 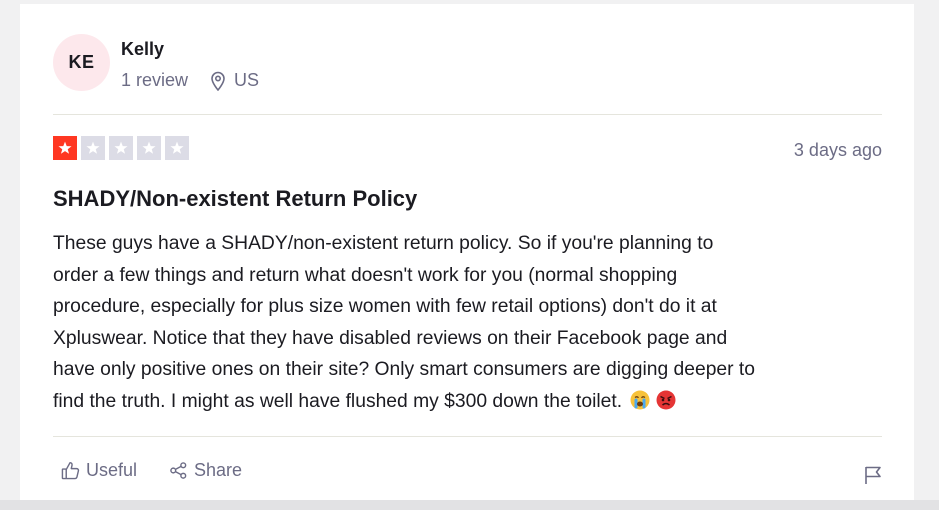 What do you see at coordinates (837, 150) in the screenshot?
I see `review-date: 3 days ago` at bounding box center [837, 150].